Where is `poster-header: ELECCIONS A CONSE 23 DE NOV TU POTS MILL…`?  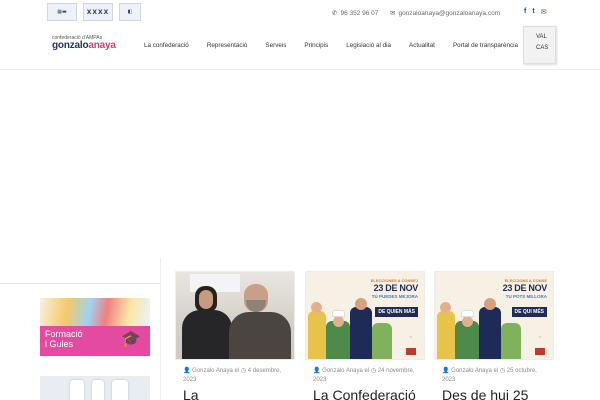 poster-header: ELECCIONS A CONSE 23 DE NOV TU POTS MILL… is located at coordinates (525, 288).